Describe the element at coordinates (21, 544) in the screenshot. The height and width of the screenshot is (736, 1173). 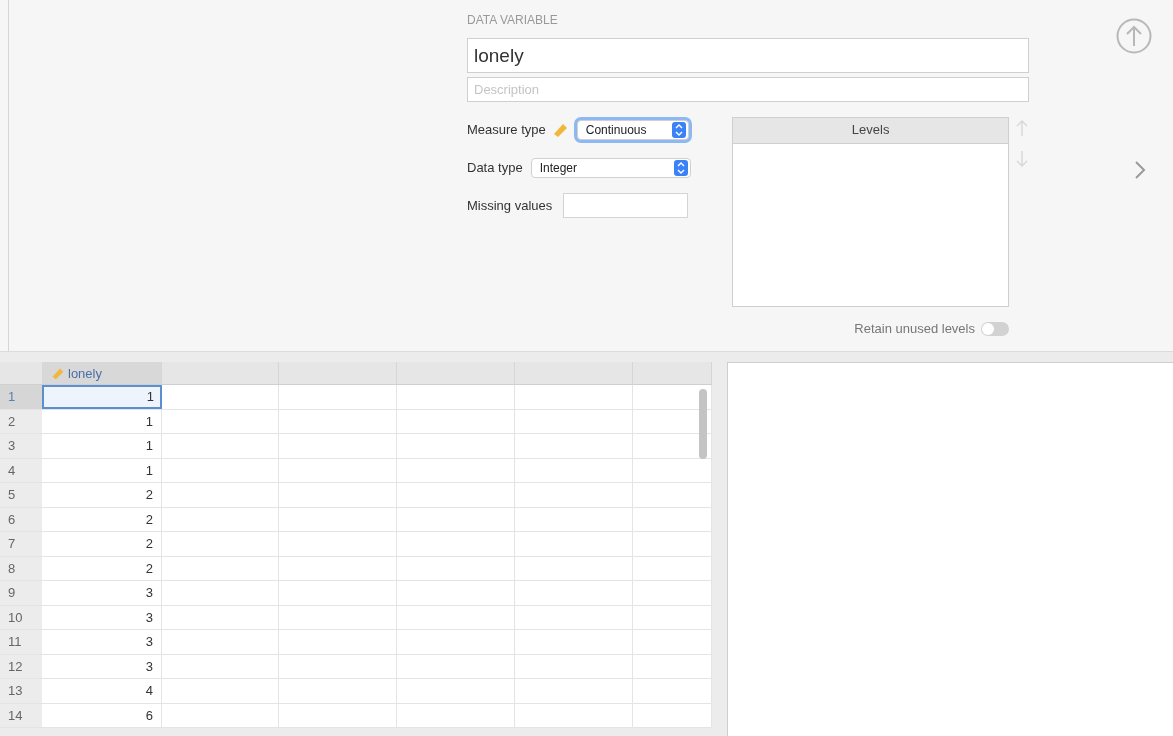
I see `row-number: 7` at that location.